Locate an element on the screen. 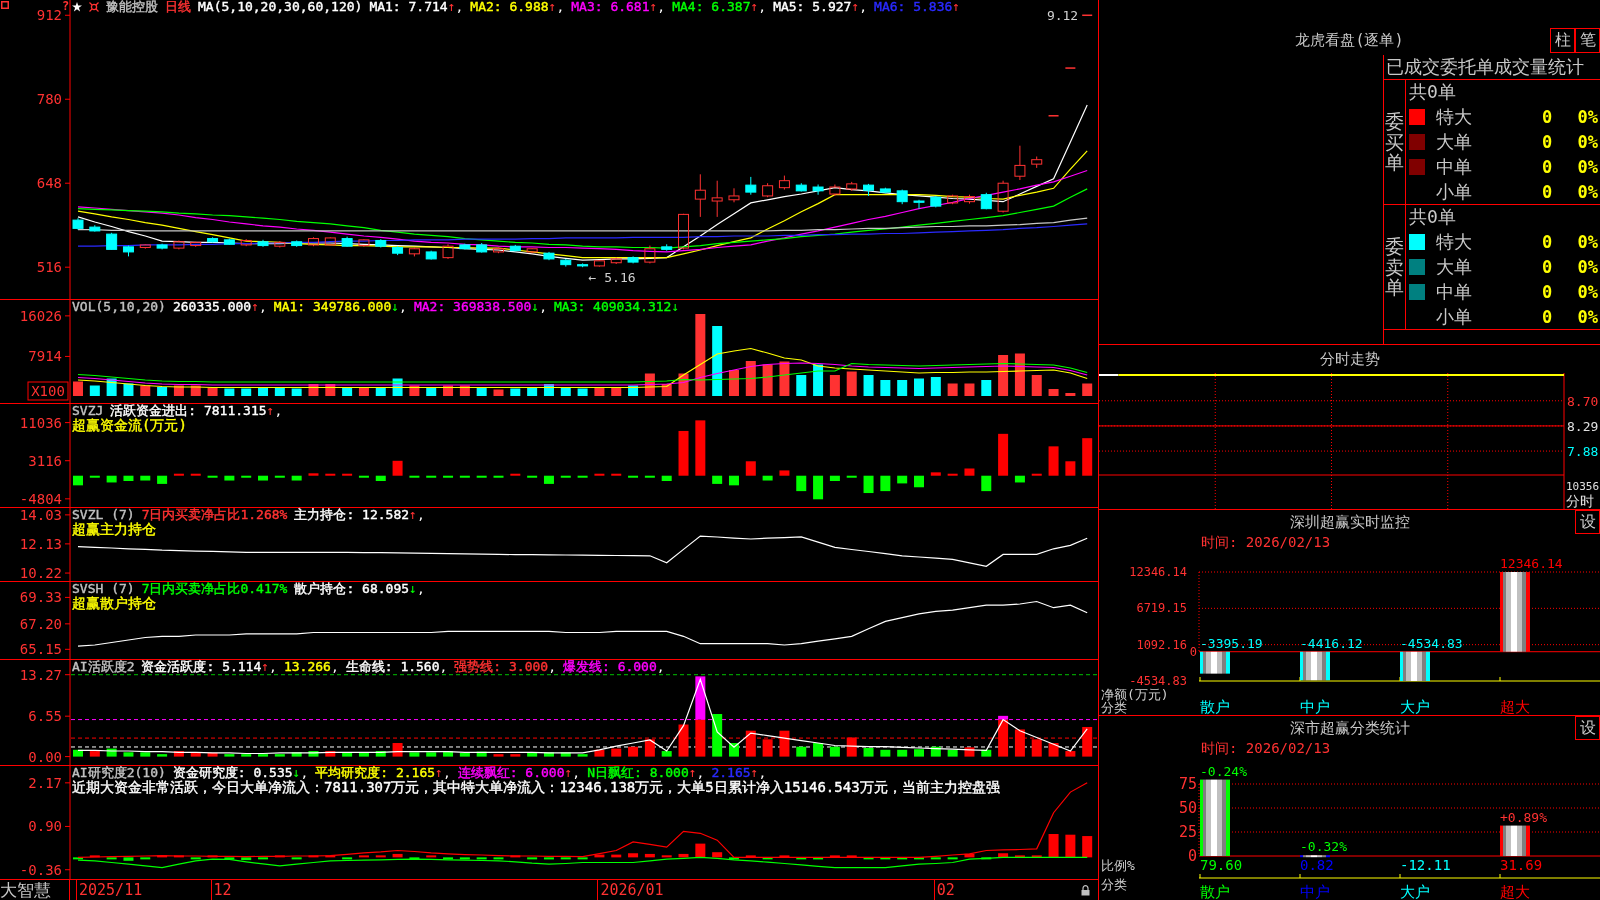  axis-tick-label: 6719.15 is located at coordinates (1161, 608).